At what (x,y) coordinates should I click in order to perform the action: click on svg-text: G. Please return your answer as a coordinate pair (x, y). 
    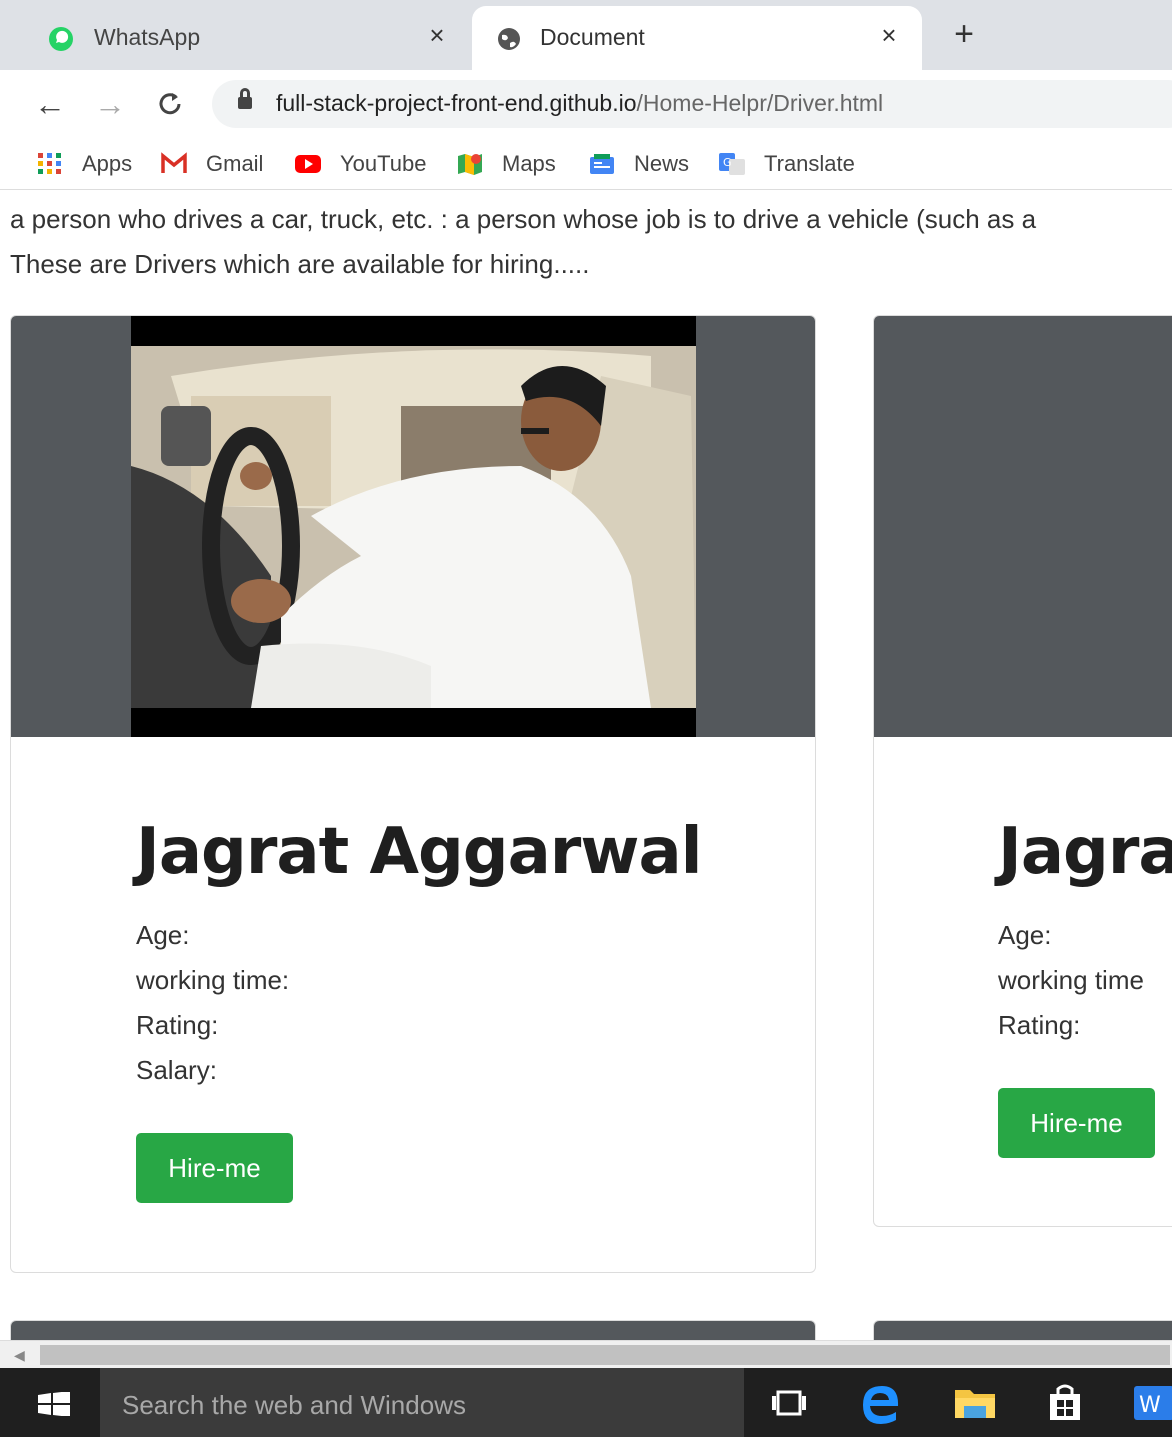
    Looking at the image, I should click on (727, 162).